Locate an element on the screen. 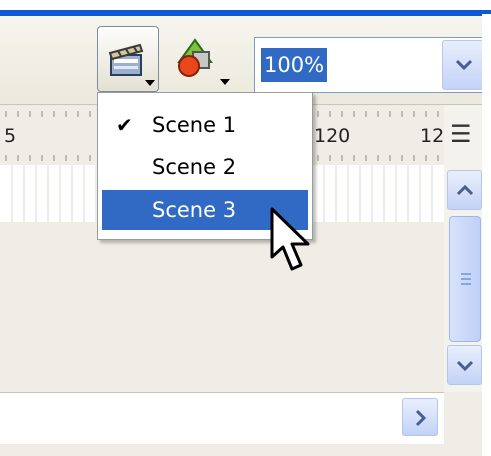  window-bottom-edge is located at coordinates (241, 450).